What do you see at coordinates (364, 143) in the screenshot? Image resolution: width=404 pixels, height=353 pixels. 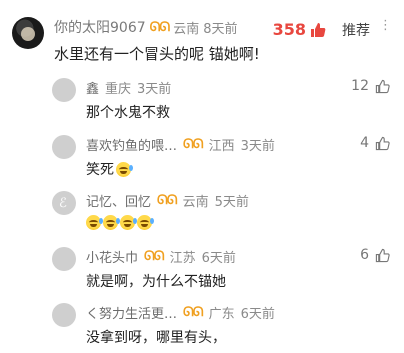 I see `like-count: 4` at bounding box center [364, 143].